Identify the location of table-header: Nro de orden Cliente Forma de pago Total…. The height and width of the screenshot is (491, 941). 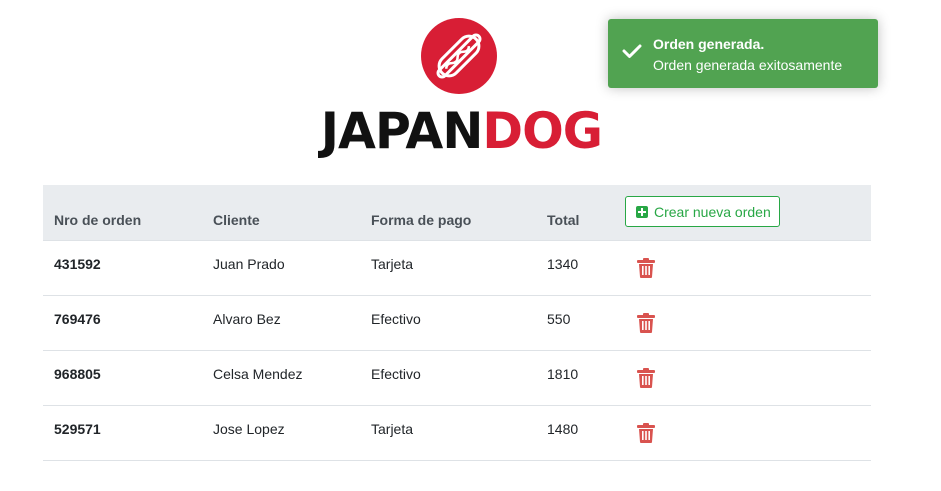
(457, 213).